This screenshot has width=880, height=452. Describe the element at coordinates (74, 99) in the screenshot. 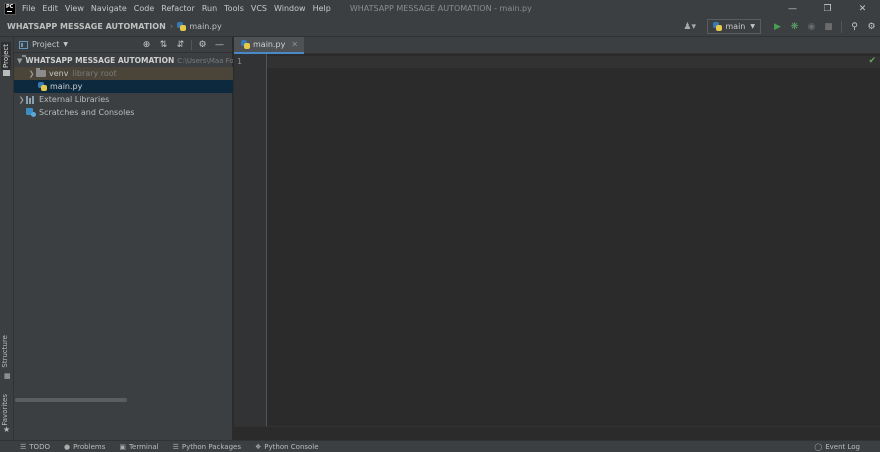

I see `tree-item-label: External Libraries` at that location.